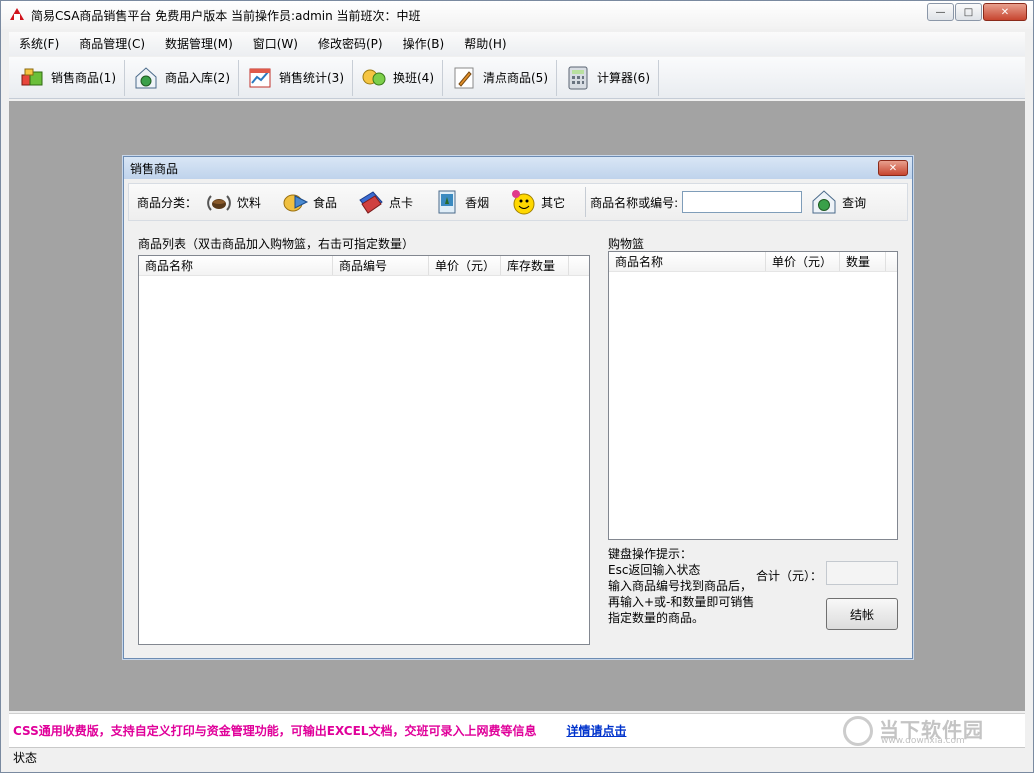 This screenshot has width=1034, height=773. I want to click on checkout-button: 结帐, so click(862, 614).